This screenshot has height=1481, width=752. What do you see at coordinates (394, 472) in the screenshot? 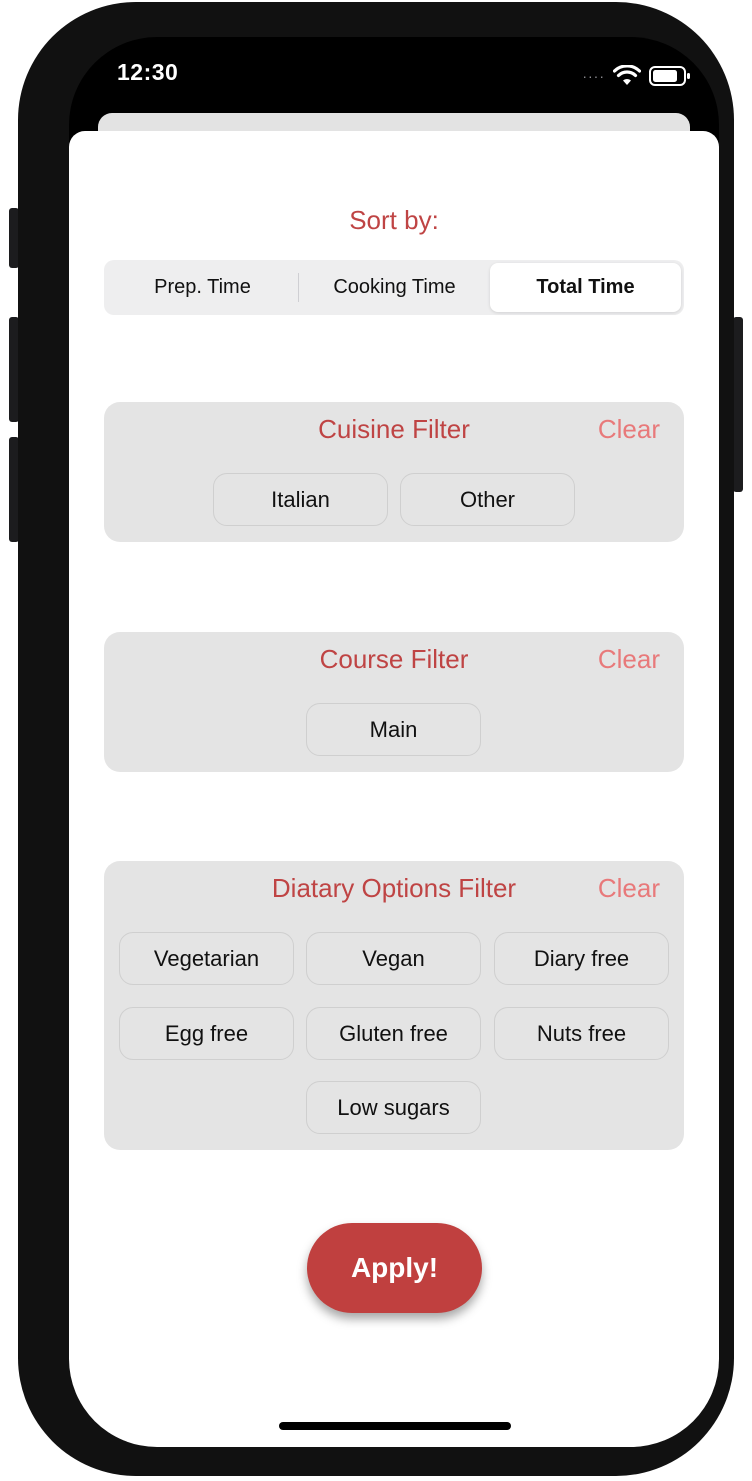
I see `cuisine-filter-card: Cuisine Filter Clear Italian Other` at bounding box center [394, 472].